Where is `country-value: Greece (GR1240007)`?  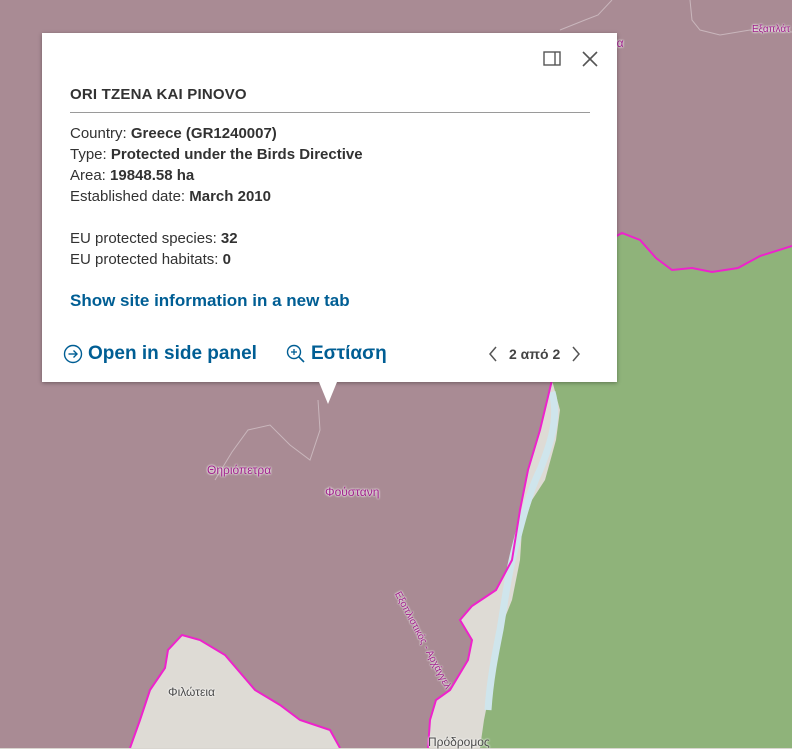 country-value: Greece (GR1240007) is located at coordinates (203, 133).